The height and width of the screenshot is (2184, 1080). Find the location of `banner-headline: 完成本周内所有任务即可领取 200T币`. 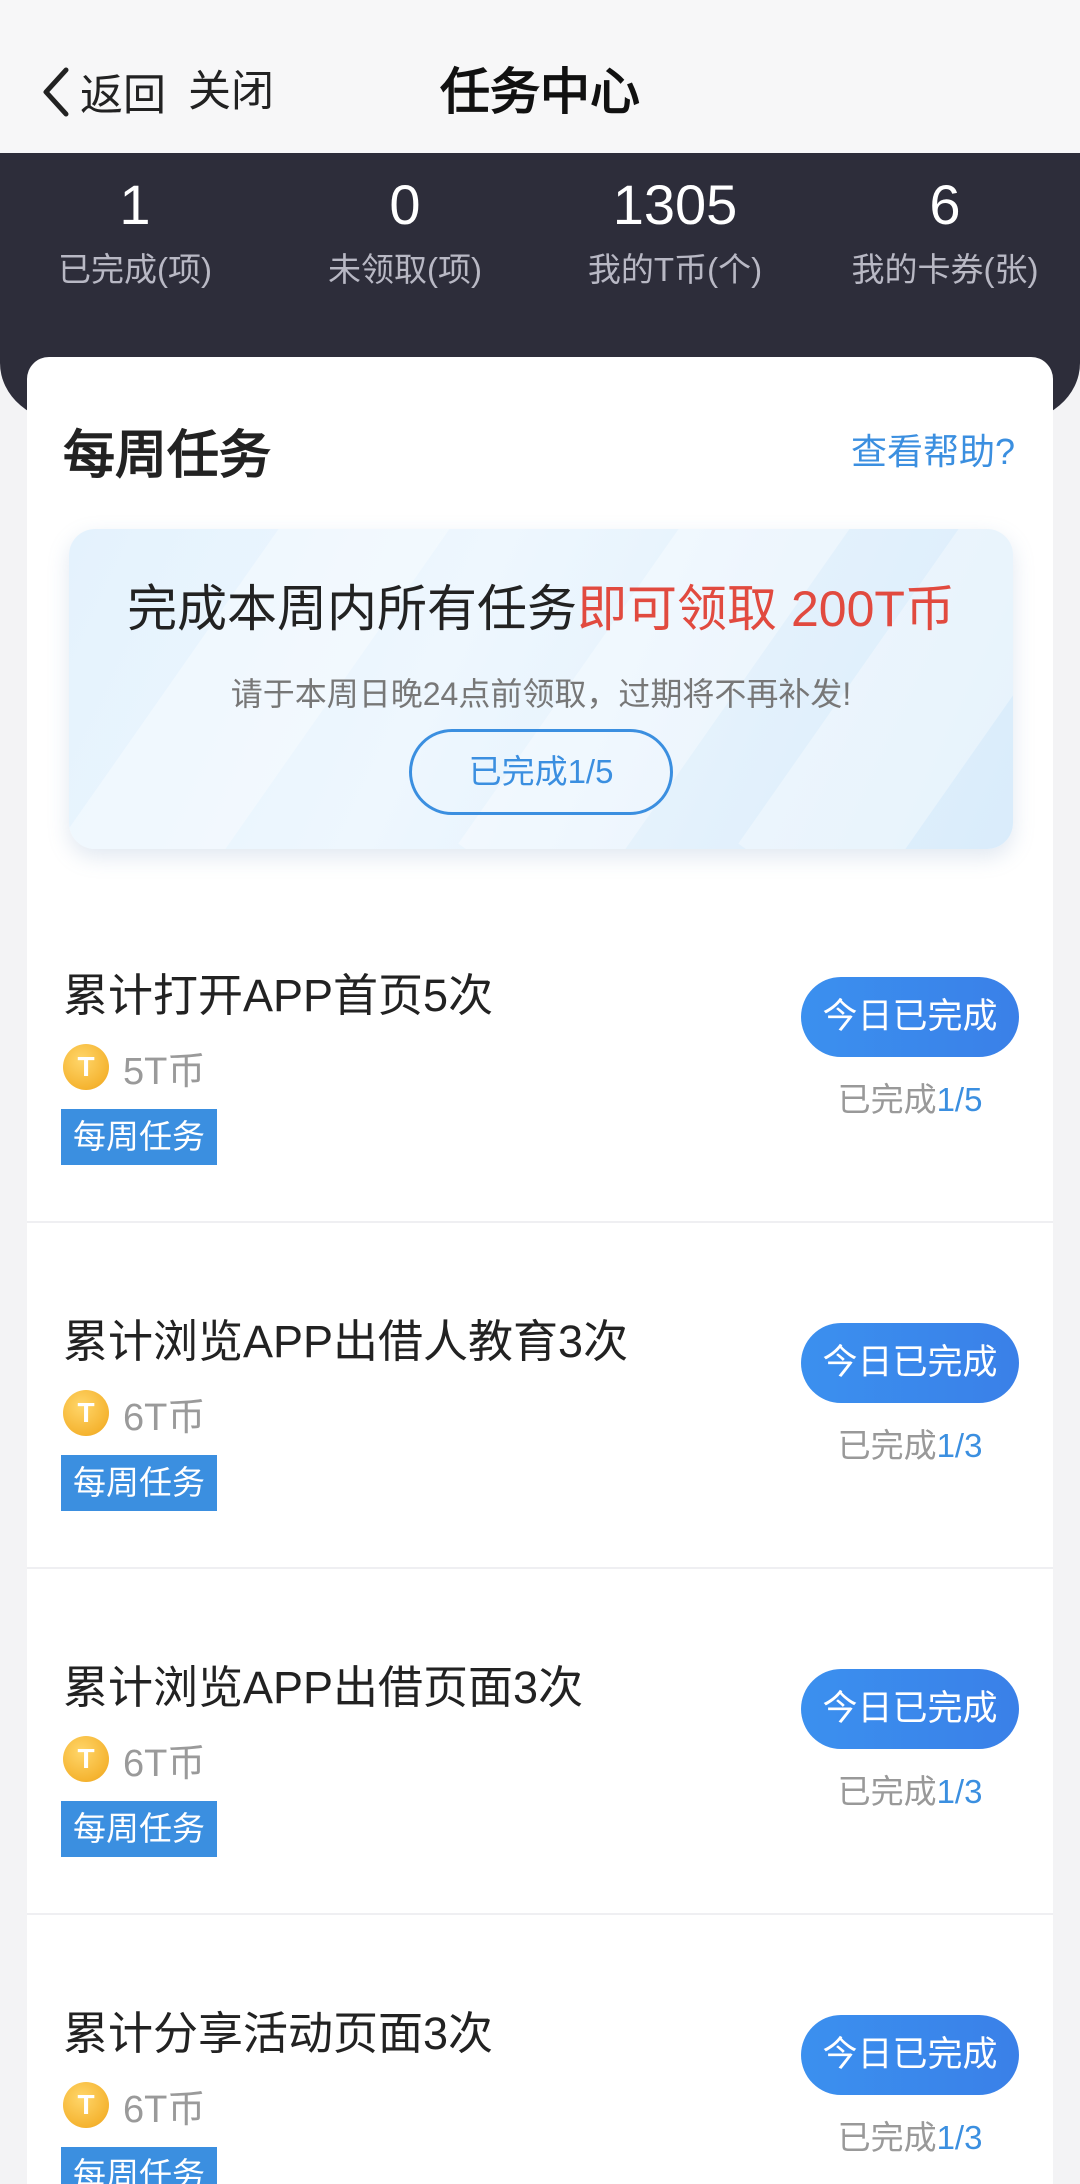

banner-headline: 完成本周内所有任务即可领取 200T币 is located at coordinates (541, 605).